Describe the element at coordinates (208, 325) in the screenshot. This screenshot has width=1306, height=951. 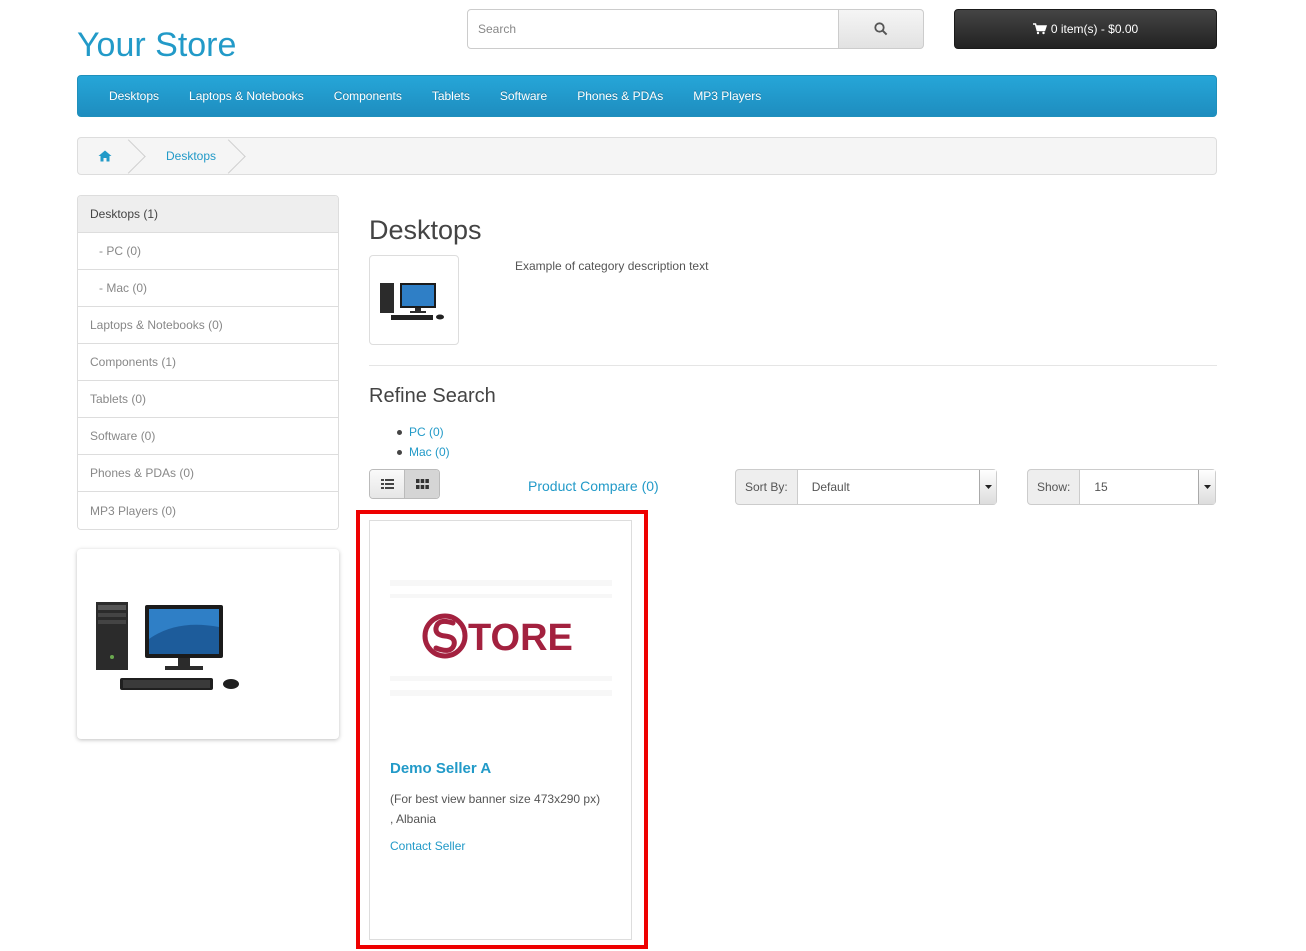
I see `sidebar-item-laptops: Laptops & Notebooks (0)` at that location.